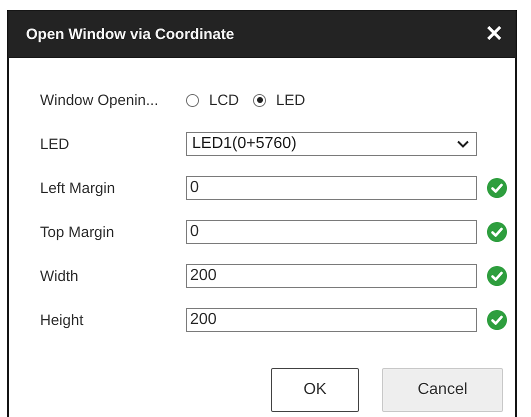  What do you see at coordinates (62, 320) in the screenshot?
I see `field-label: Height` at bounding box center [62, 320].